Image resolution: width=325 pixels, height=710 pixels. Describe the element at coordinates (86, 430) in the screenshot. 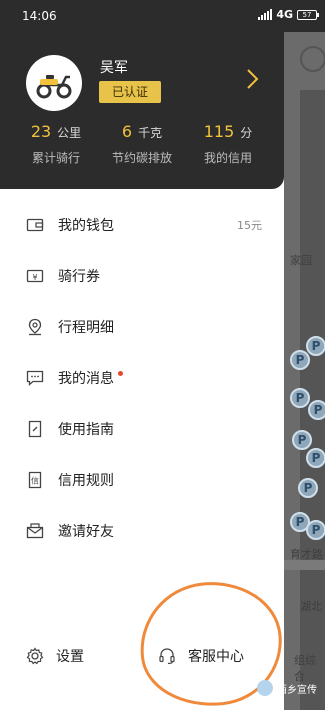

I see `menu-label: 使用指南` at that location.